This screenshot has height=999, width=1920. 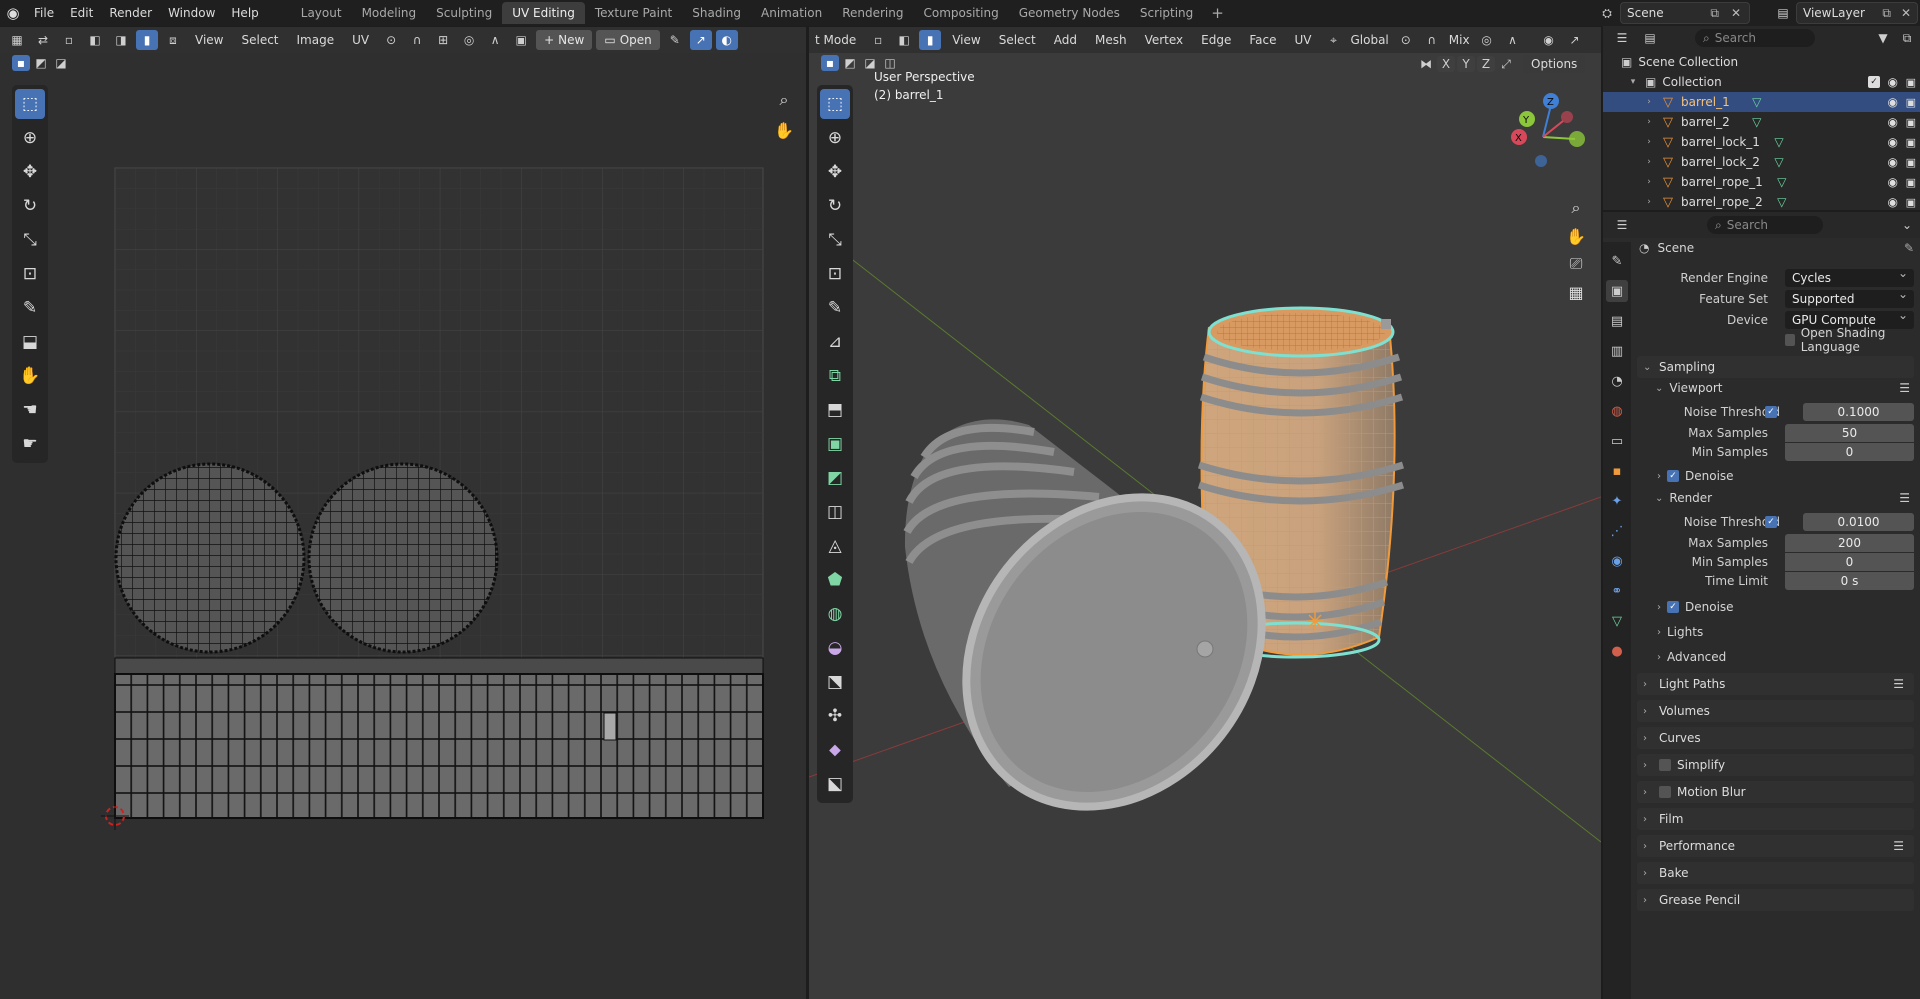 I want to click on view-layer-tab-icon: ▥, so click(x=1617, y=351).